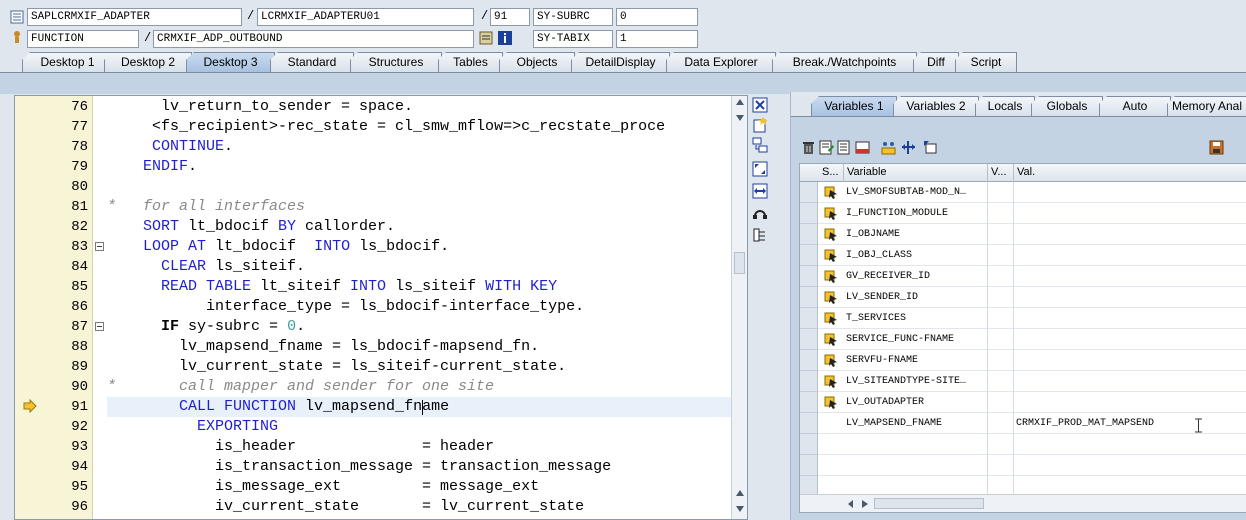 The height and width of the screenshot is (520, 1246). I want to click on tab-desktop-3: Desktop 3, so click(230, 62).